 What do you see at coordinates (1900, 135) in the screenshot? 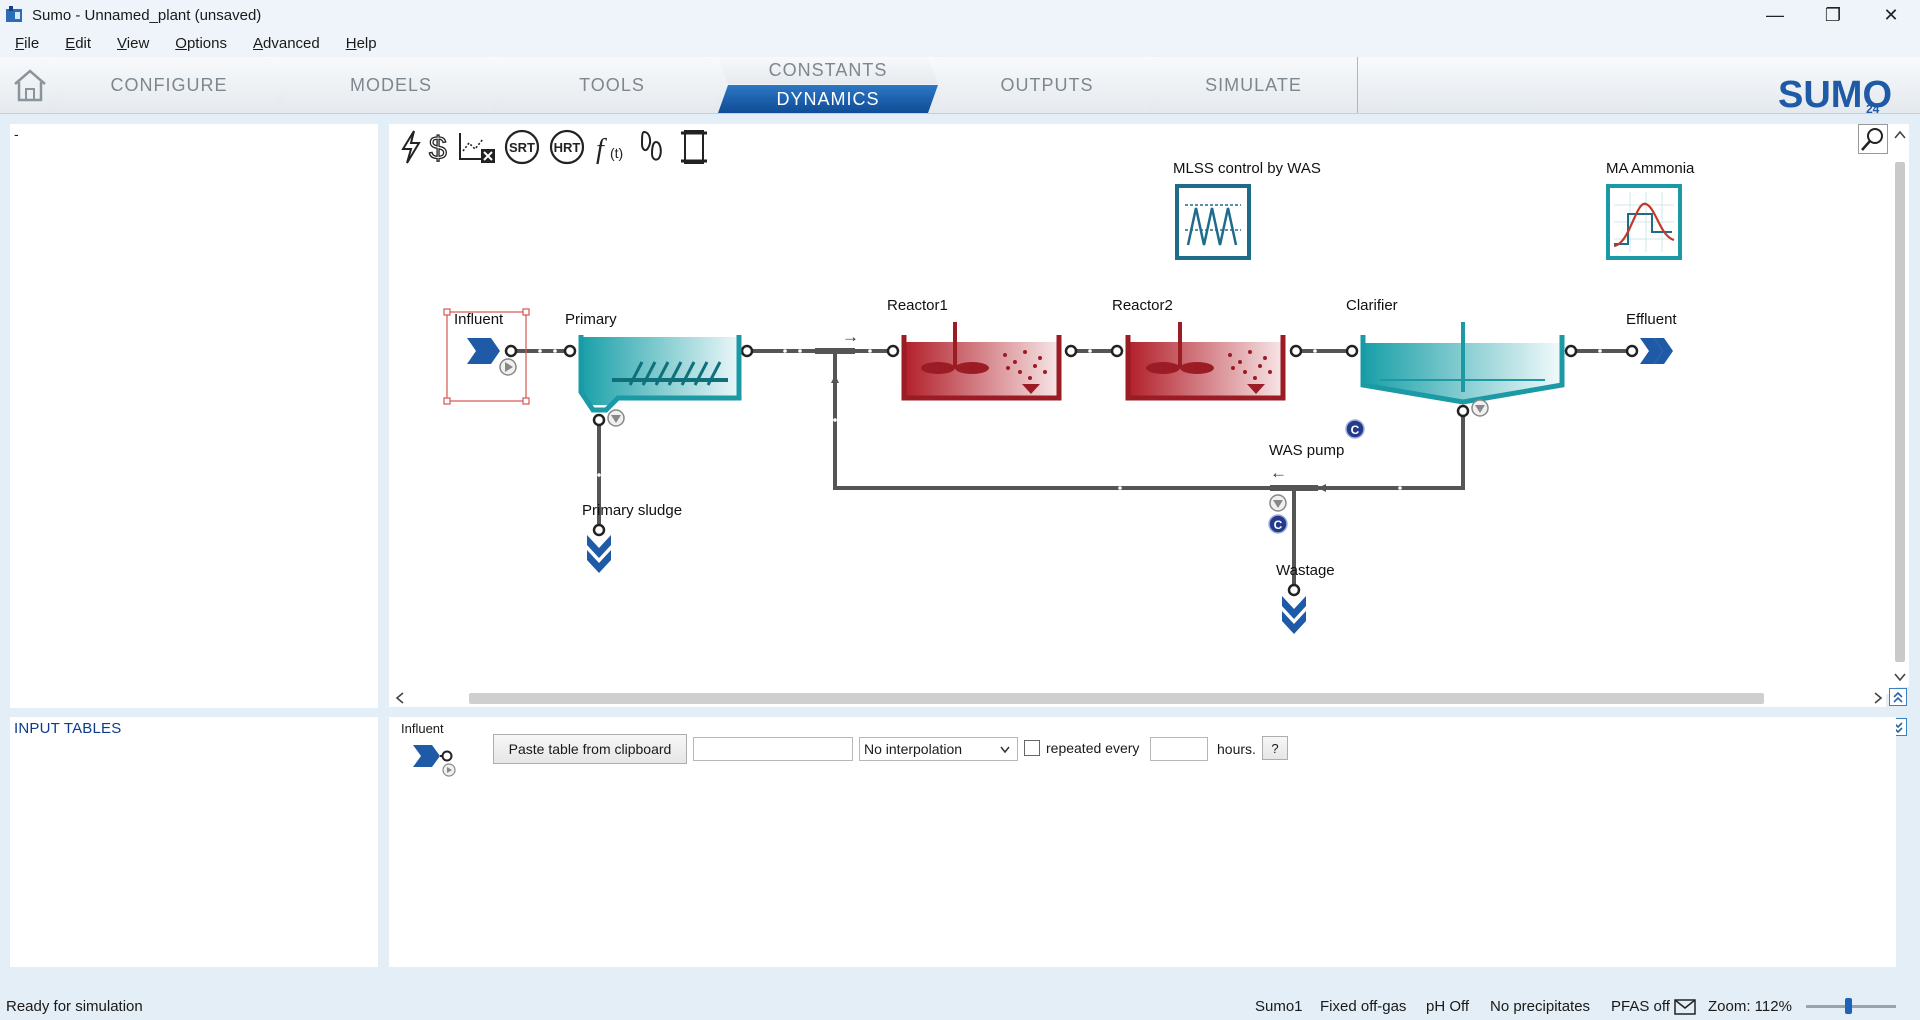
I see `scroll-up-icon` at bounding box center [1900, 135].